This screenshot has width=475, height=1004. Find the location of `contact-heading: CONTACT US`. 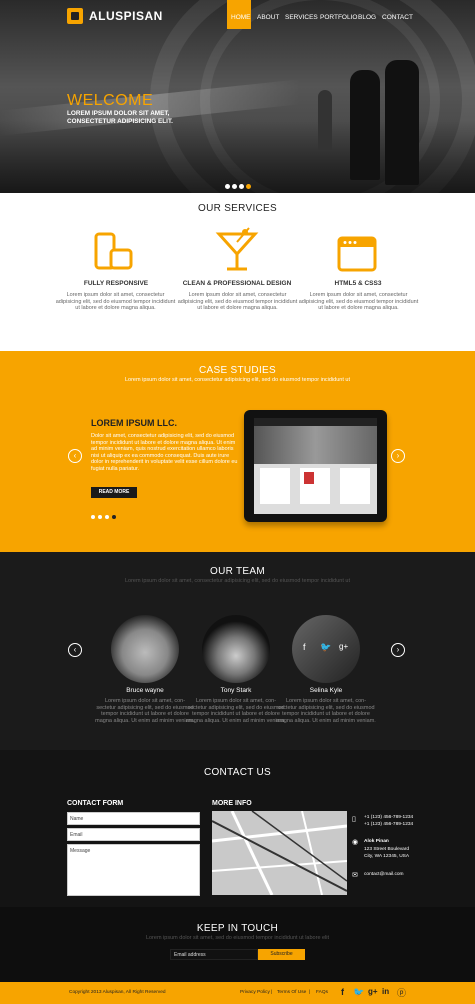

contact-heading: CONTACT US is located at coordinates (237, 772).